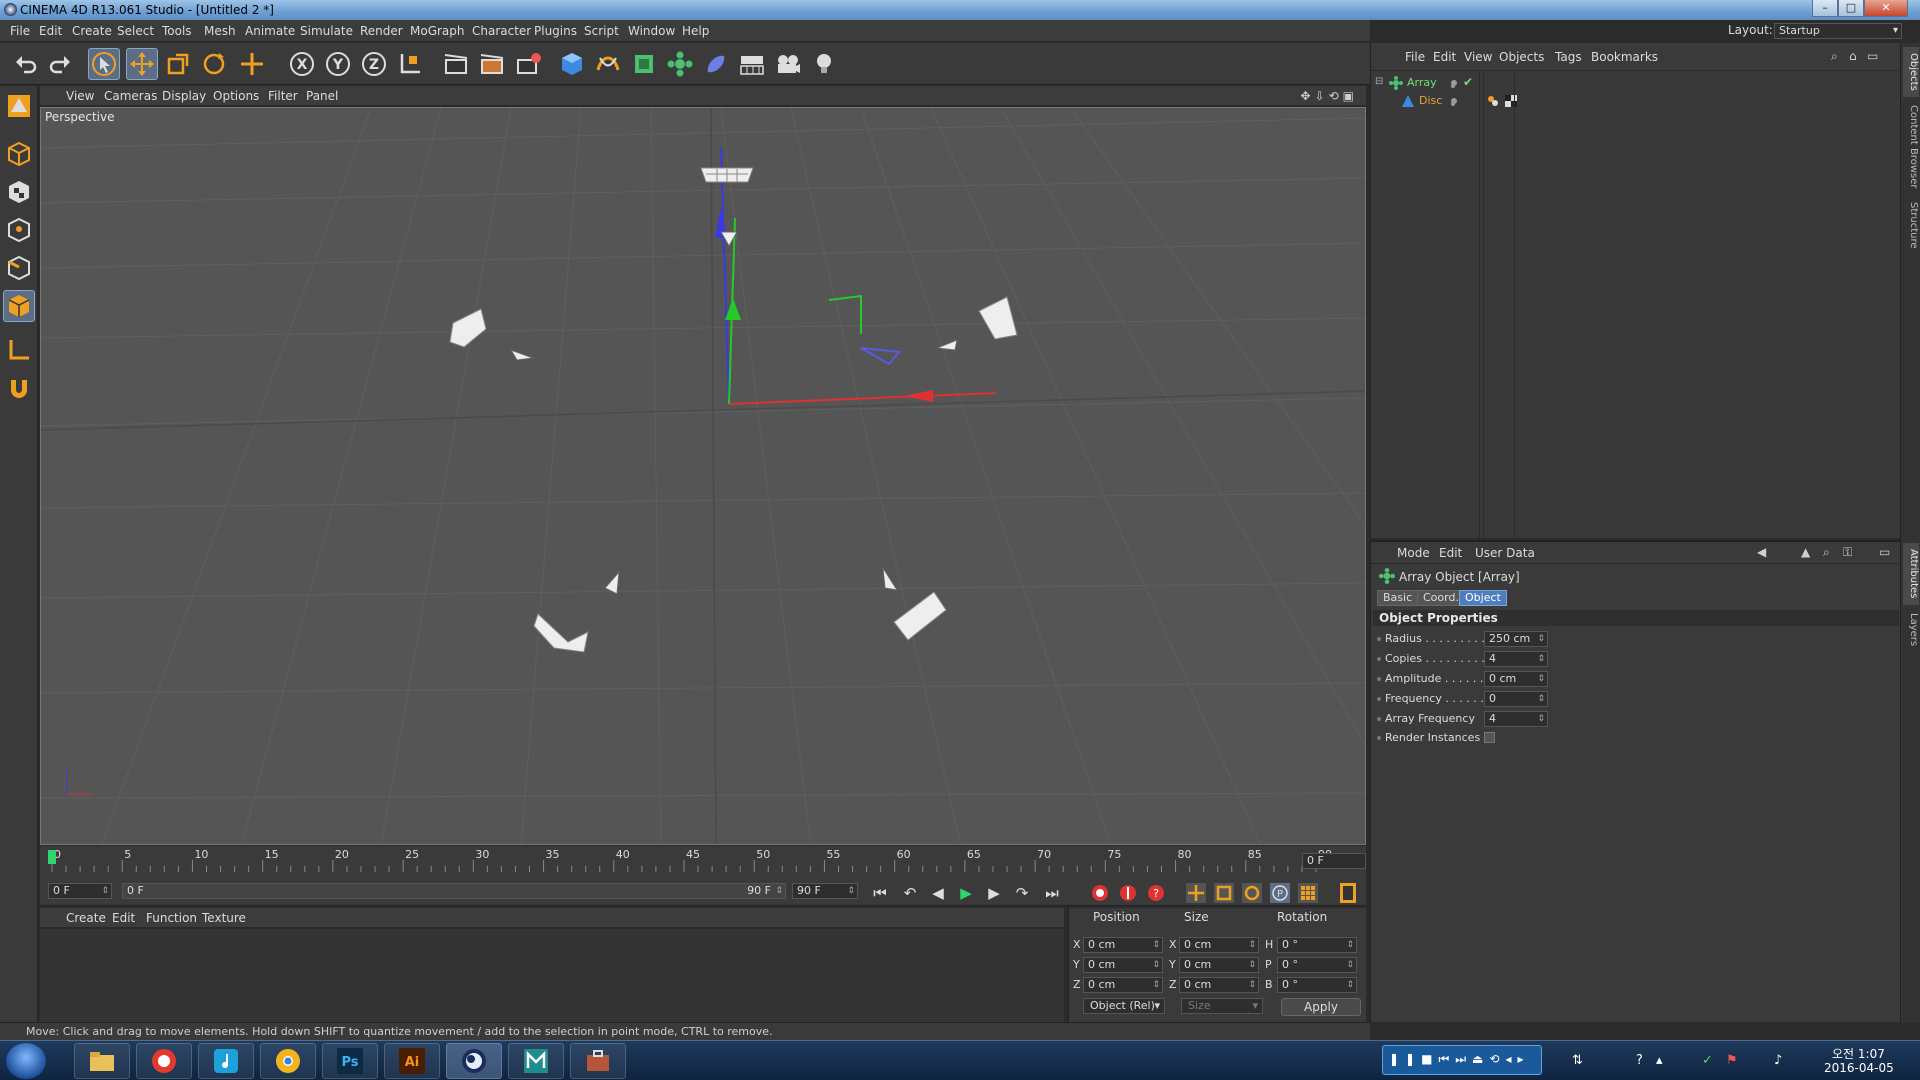  I want to click on amplitude-field: 0 cm, so click(1516, 679).